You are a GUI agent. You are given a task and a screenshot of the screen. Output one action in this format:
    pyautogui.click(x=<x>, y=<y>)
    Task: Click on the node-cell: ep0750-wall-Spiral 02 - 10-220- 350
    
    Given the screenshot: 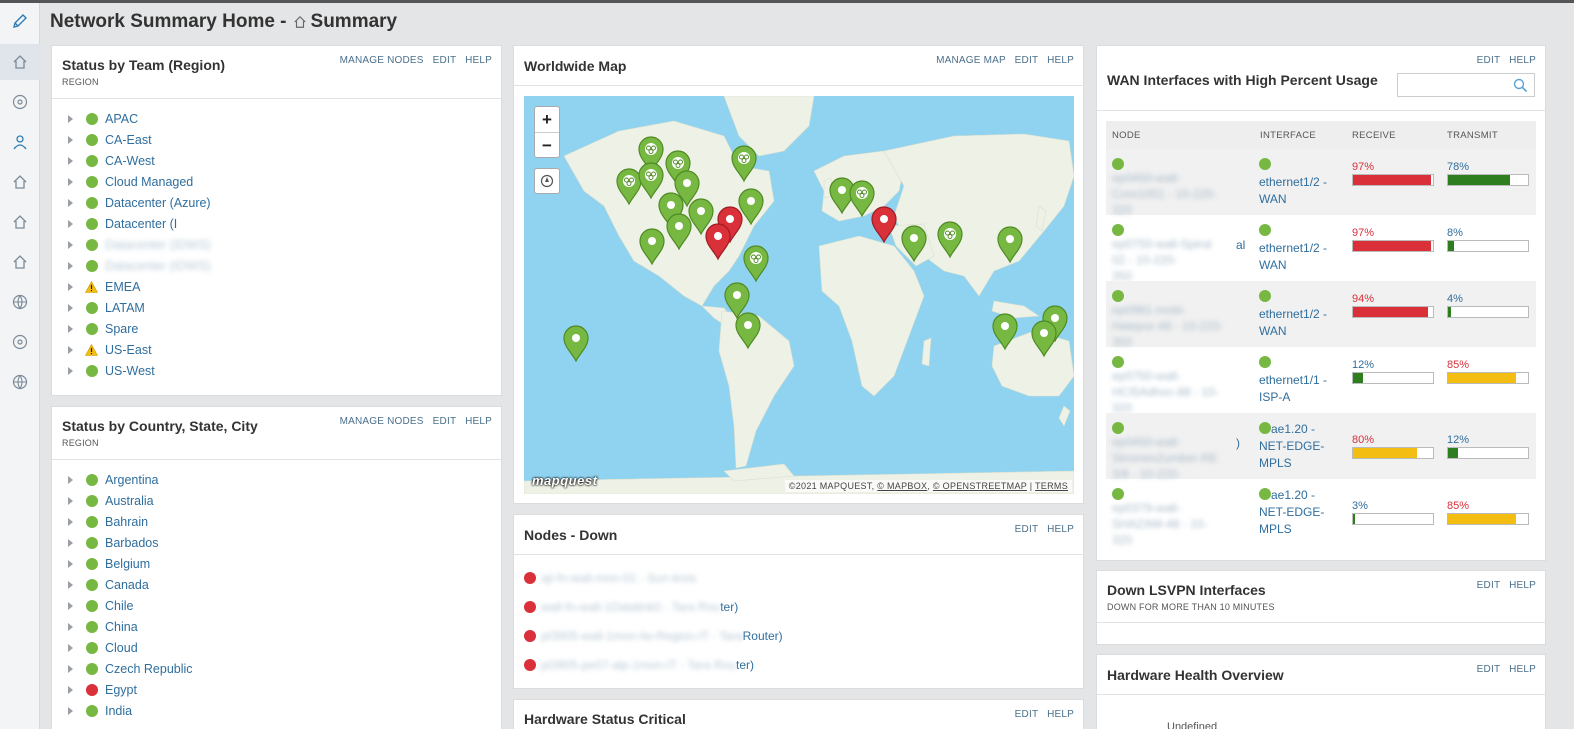 What is the action you would take?
    pyautogui.click(x=1182, y=253)
    